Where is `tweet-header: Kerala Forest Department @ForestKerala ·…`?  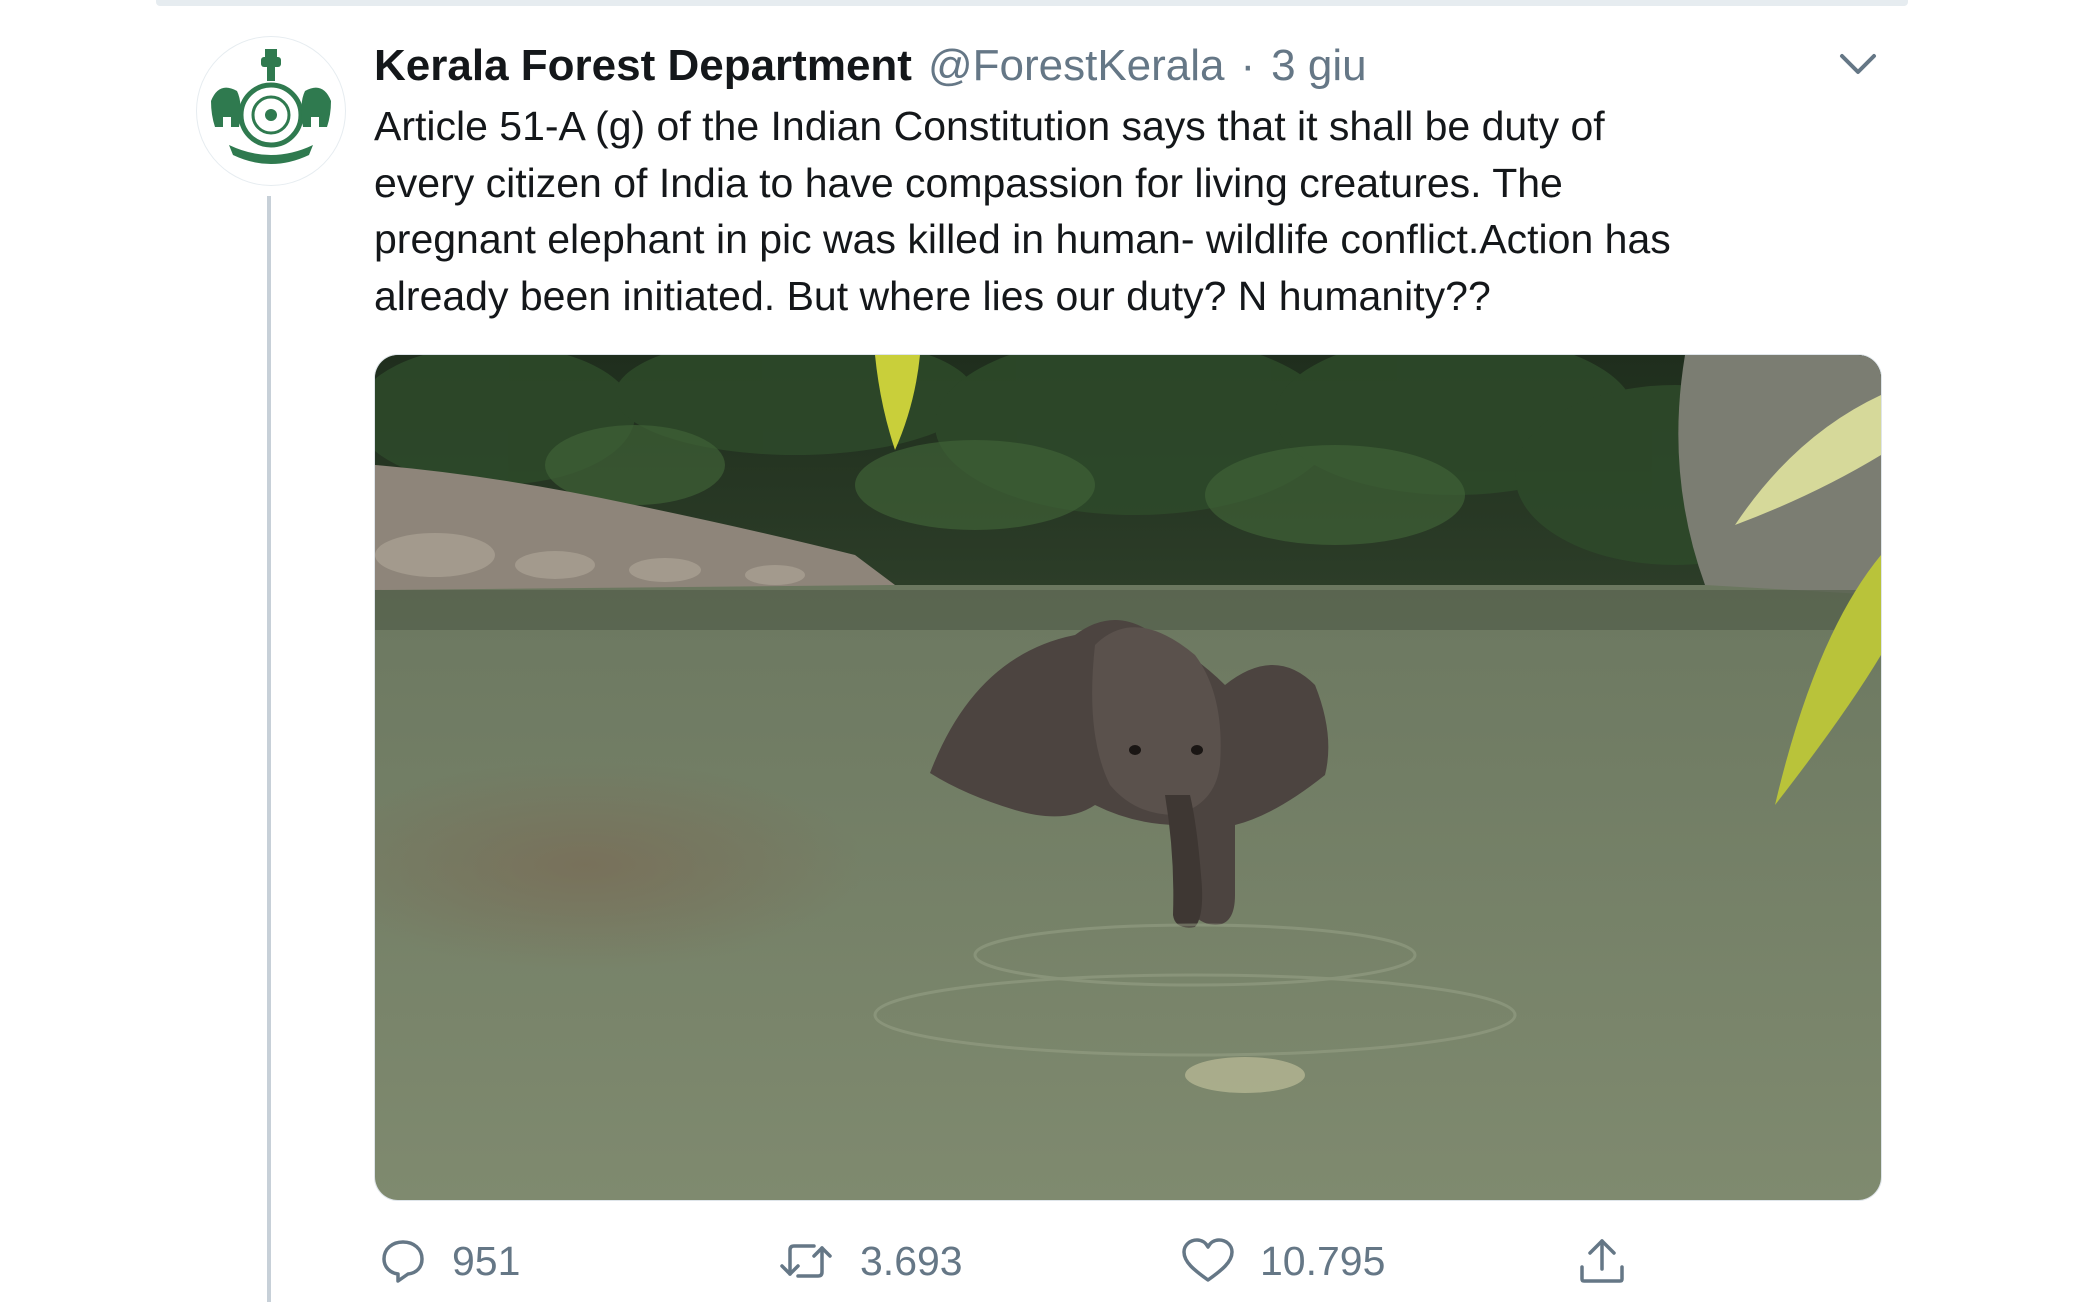
tweet-header: Kerala Forest Department @ForestKerala ·… is located at coordinates (870, 66).